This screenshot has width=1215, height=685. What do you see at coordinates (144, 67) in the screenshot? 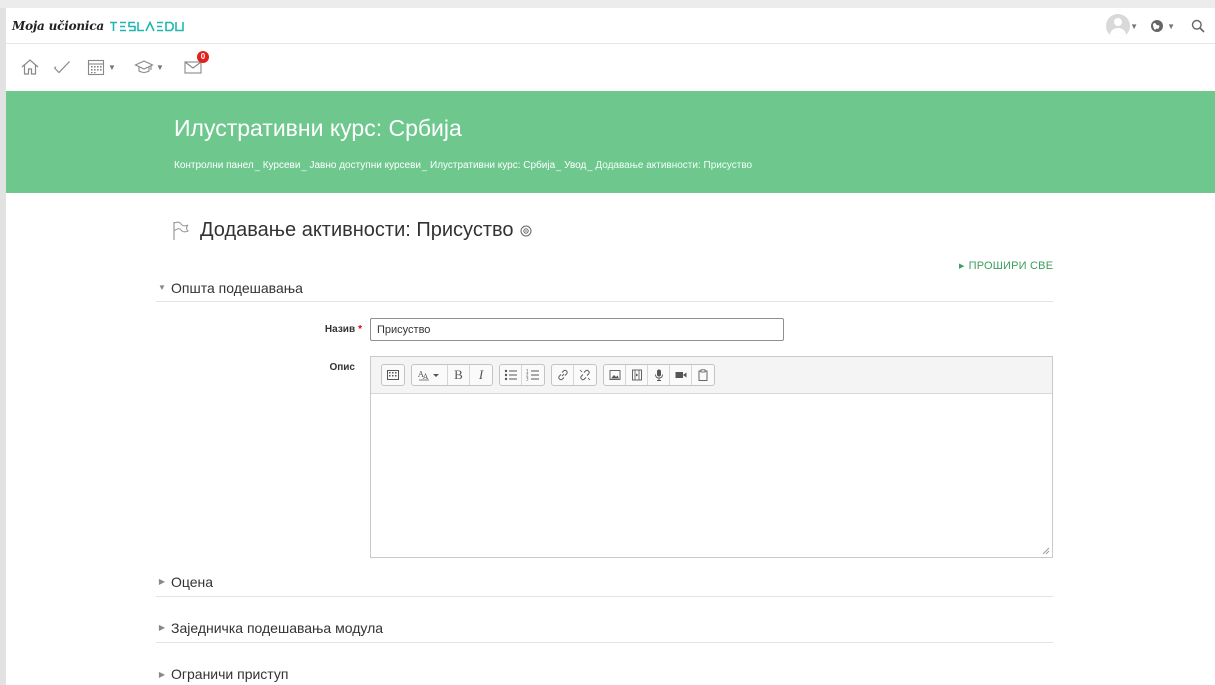
I see `graduation-cap-icon` at bounding box center [144, 67].